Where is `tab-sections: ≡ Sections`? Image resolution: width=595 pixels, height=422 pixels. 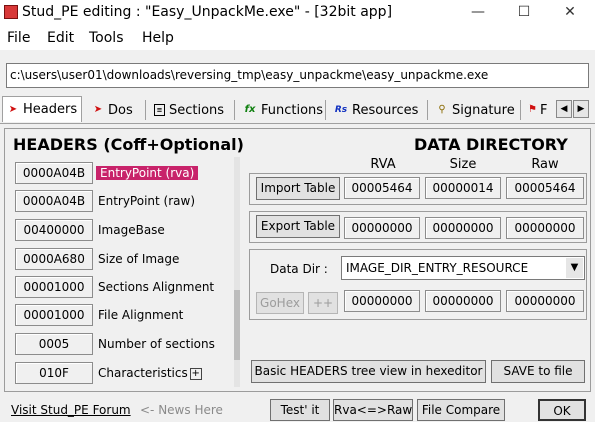 tab-sections: ≡ Sections is located at coordinates (189, 110).